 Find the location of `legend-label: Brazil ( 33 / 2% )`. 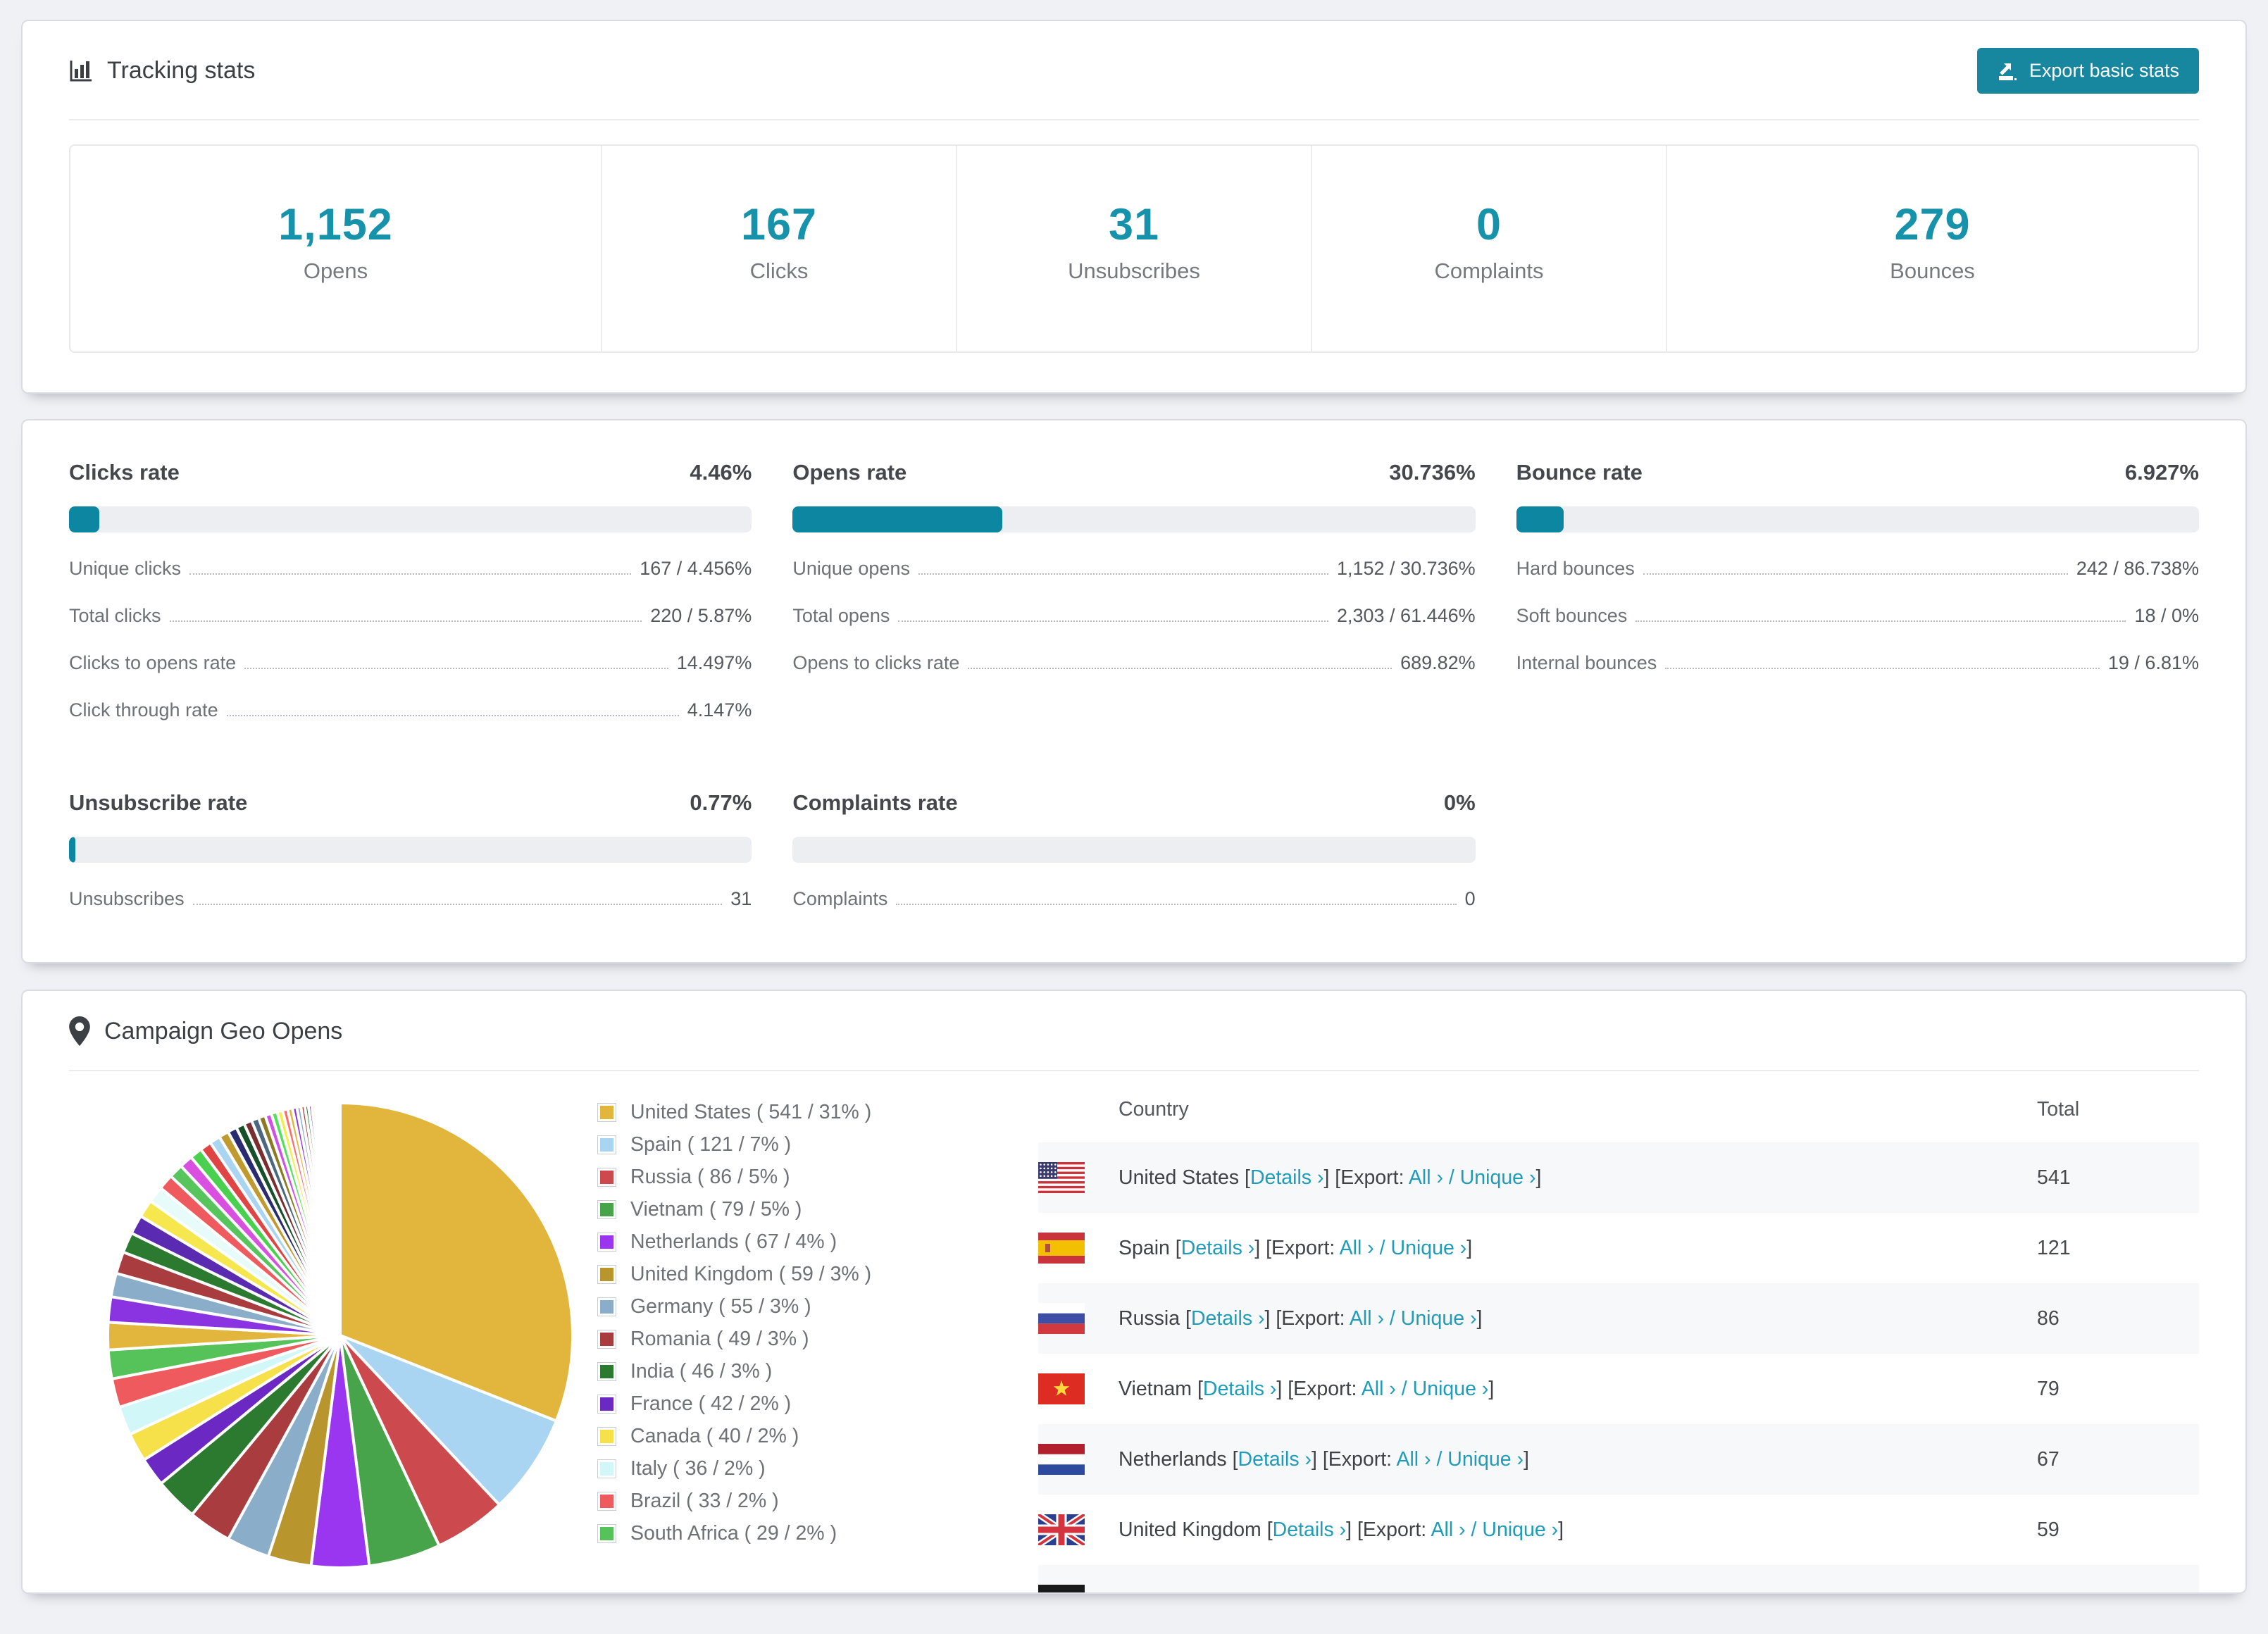

legend-label: Brazil ( 33 / 2% ) is located at coordinates (705, 1501).